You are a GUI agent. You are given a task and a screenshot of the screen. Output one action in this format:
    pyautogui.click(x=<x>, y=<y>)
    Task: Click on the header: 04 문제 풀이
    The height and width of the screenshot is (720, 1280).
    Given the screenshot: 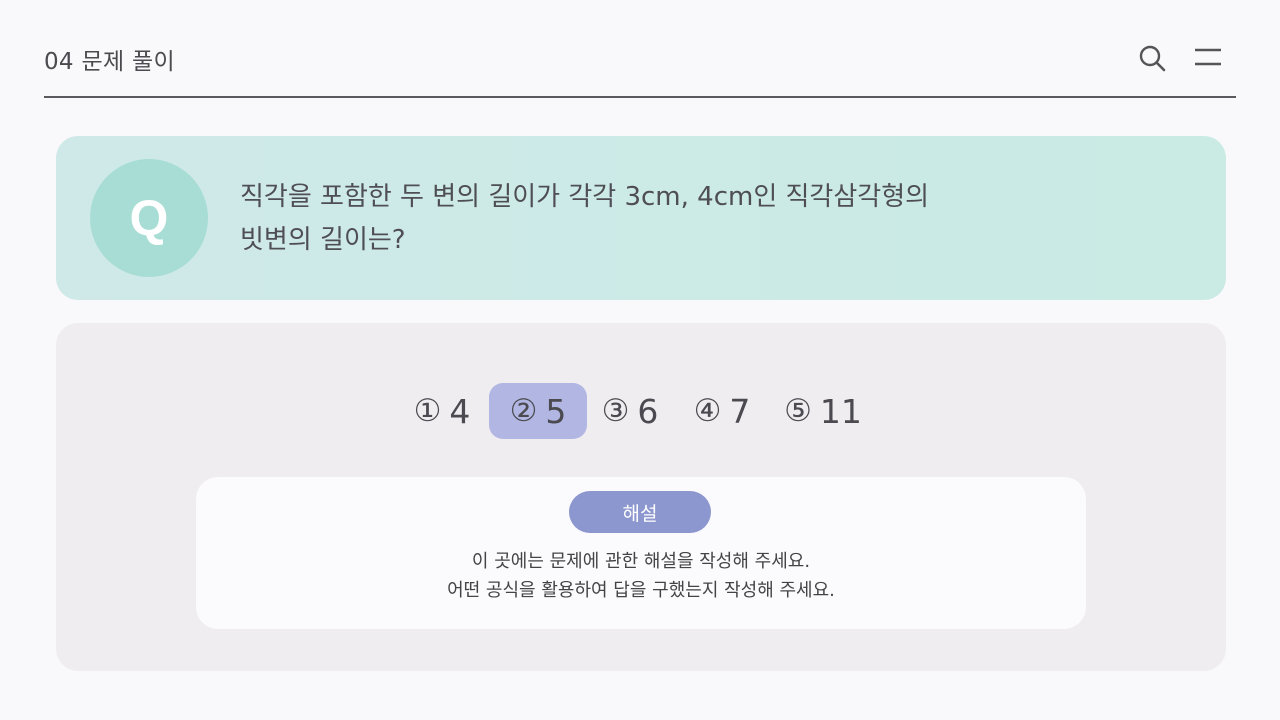 What is the action you would take?
    pyautogui.click(x=640, y=49)
    